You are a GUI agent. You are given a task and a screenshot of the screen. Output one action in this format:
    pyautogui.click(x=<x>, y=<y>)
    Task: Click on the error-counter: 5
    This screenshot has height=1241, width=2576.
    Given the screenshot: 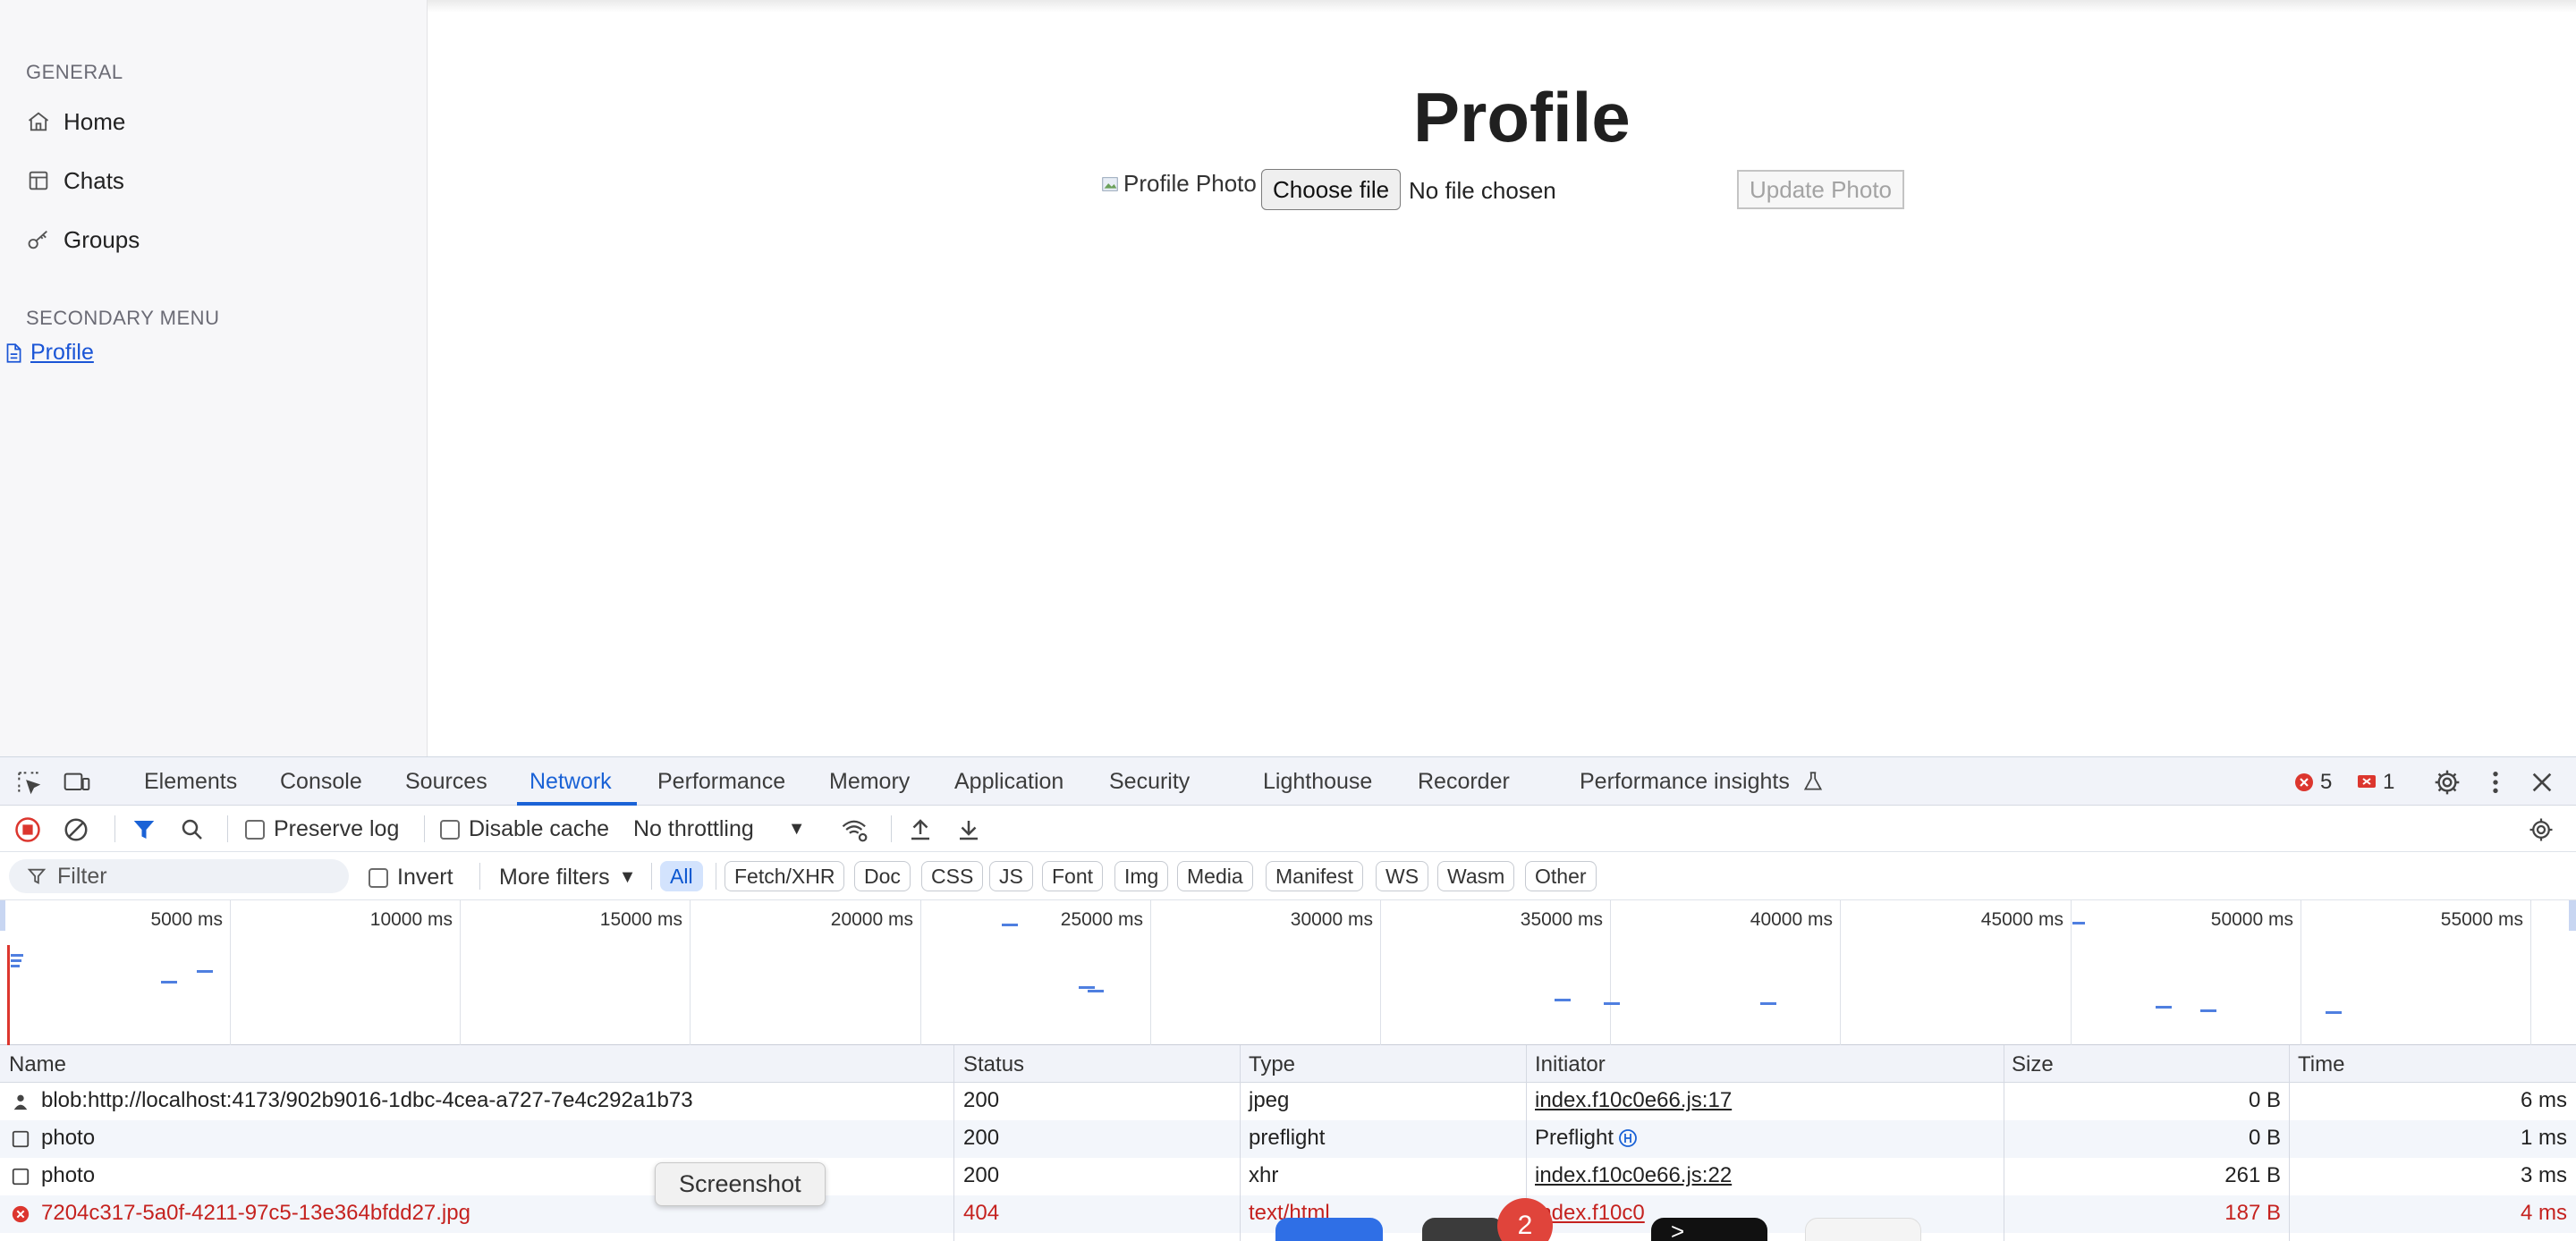 What is the action you would take?
    pyautogui.click(x=2312, y=782)
    